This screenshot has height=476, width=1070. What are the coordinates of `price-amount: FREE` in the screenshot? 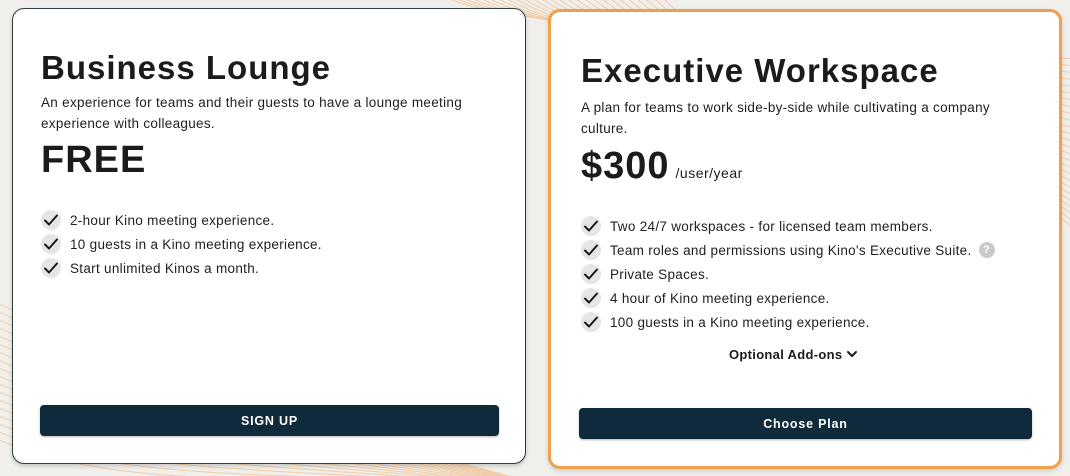 It's located at (94, 160).